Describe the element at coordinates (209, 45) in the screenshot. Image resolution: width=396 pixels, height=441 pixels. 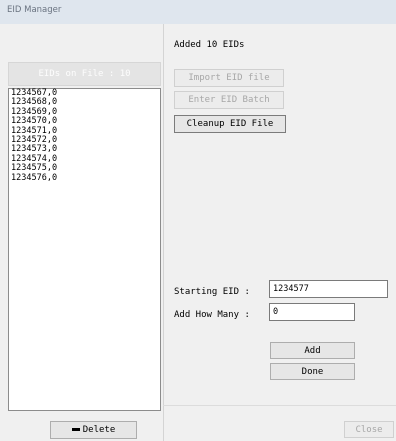
I see `status-message: Added 10 EIDs` at that location.